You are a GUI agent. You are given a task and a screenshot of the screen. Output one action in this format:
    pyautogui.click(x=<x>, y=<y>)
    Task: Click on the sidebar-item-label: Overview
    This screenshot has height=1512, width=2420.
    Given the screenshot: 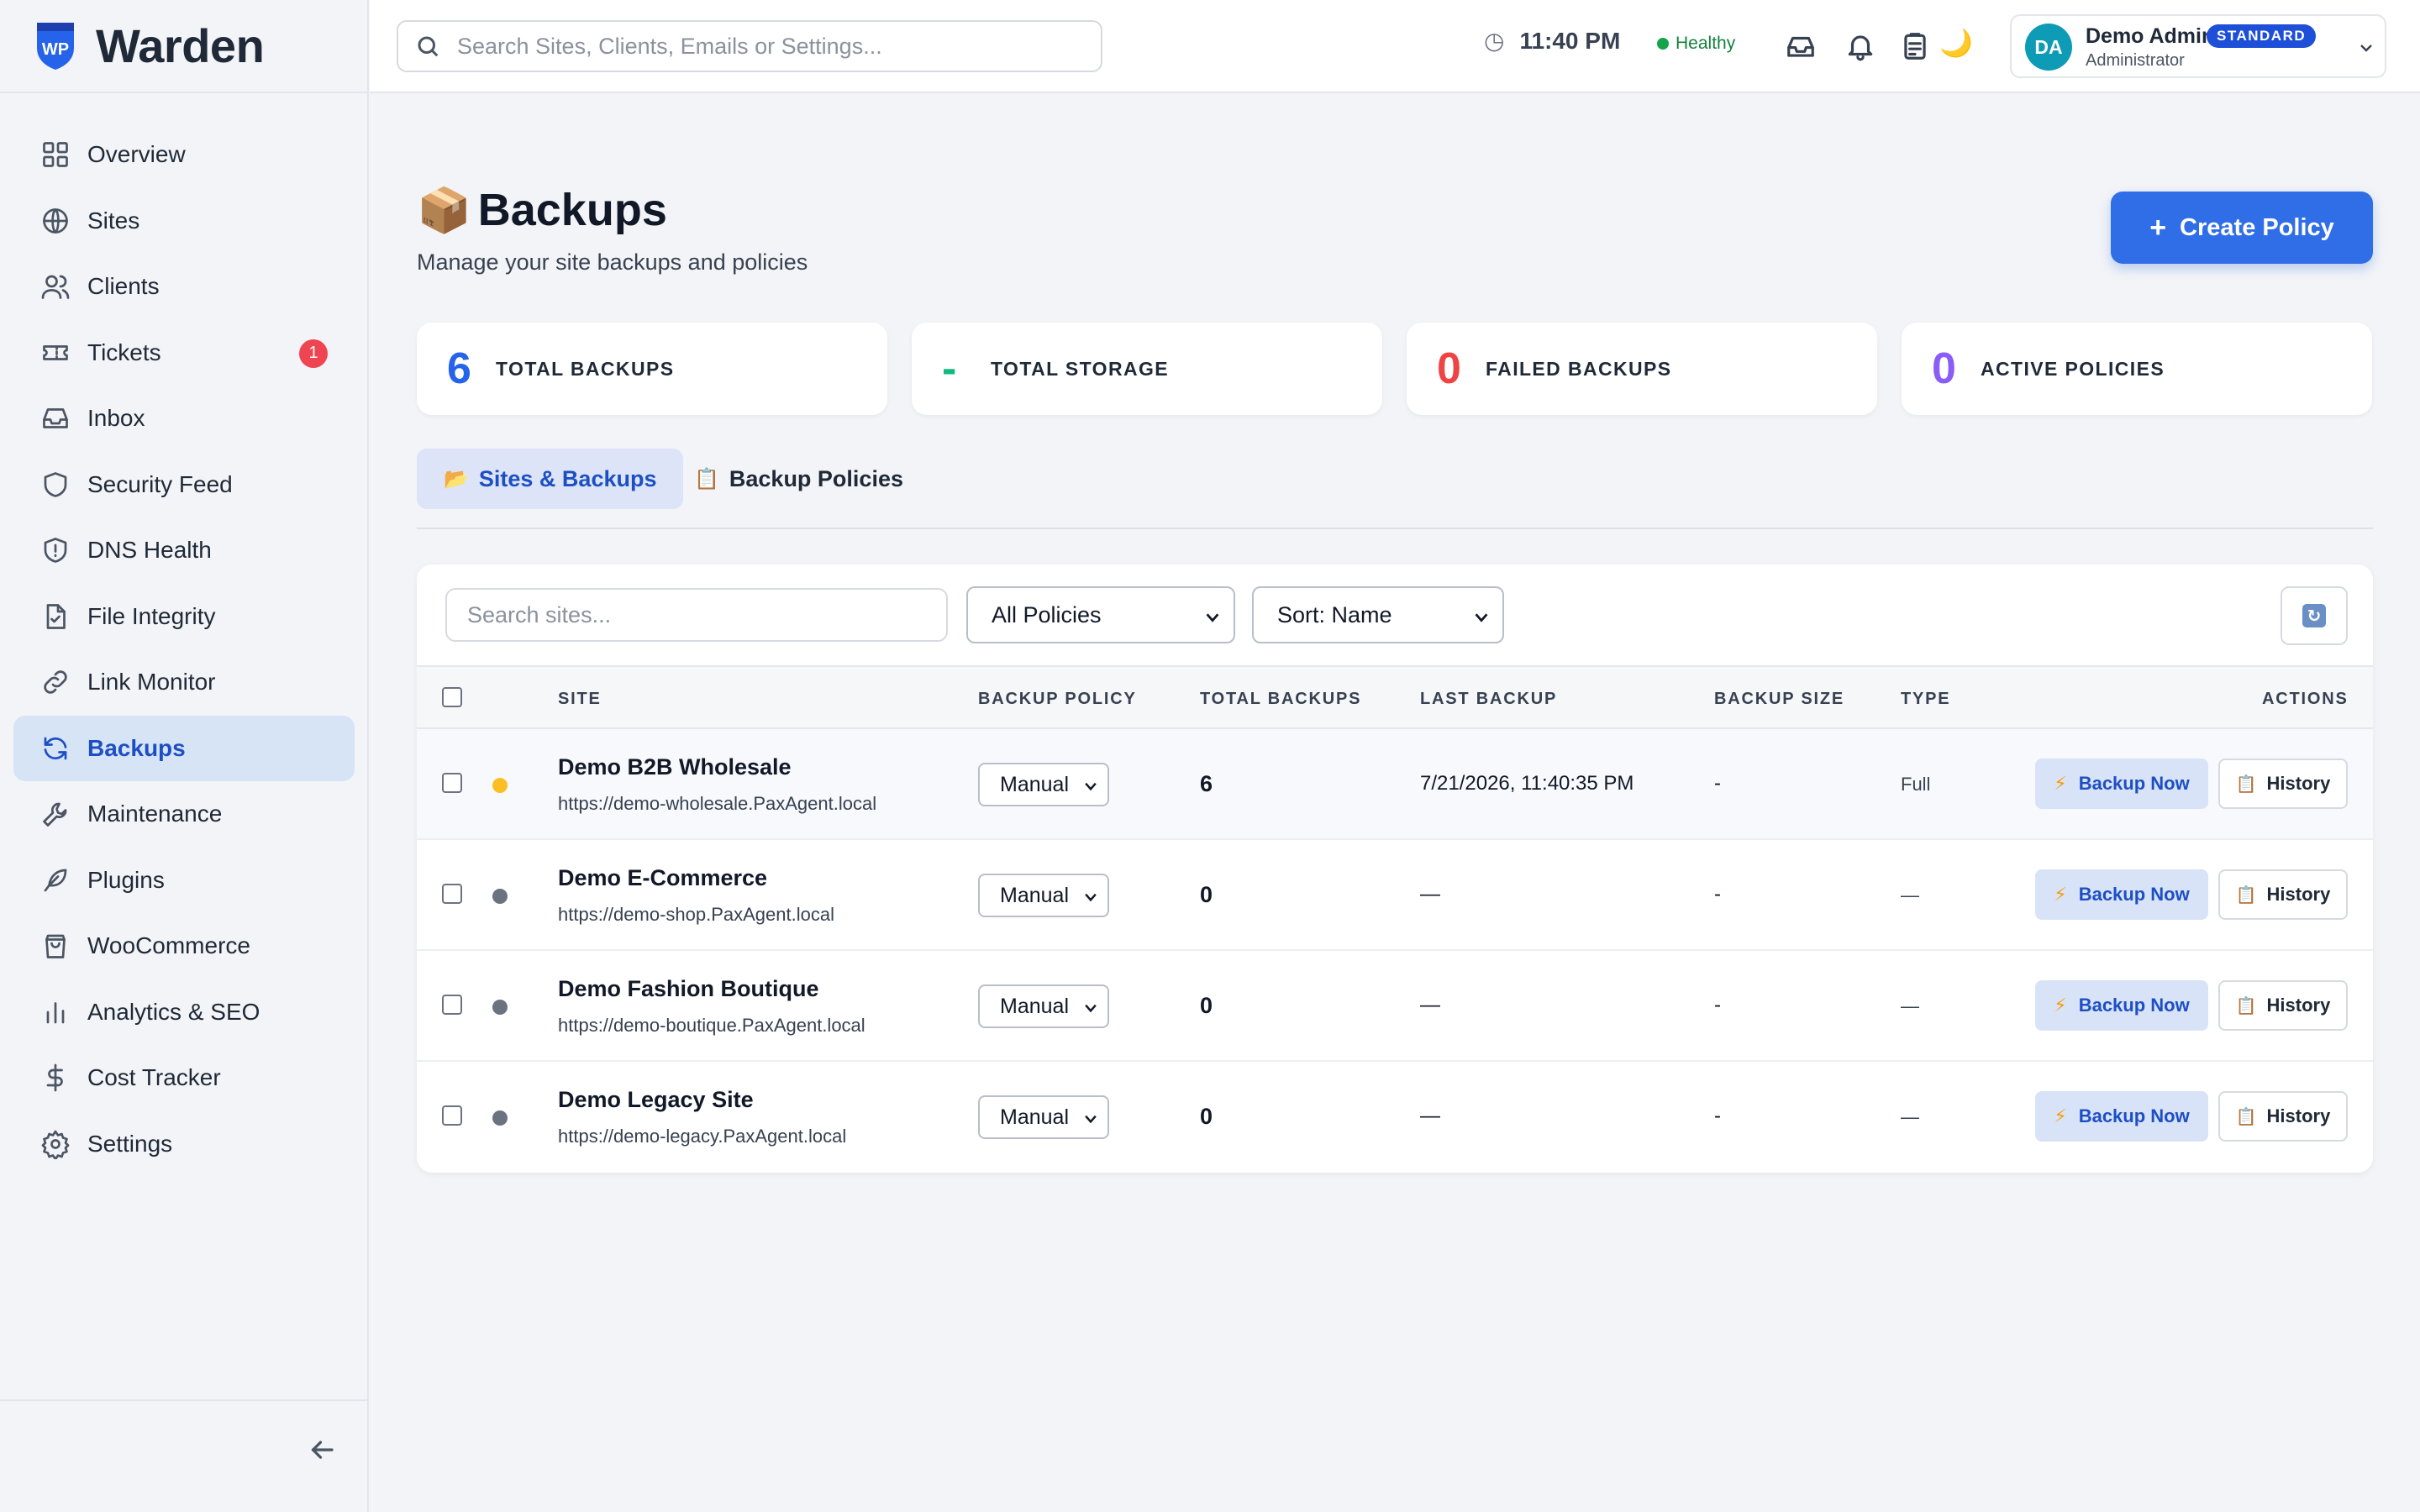 What is the action you would take?
    pyautogui.click(x=136, y=154)
    